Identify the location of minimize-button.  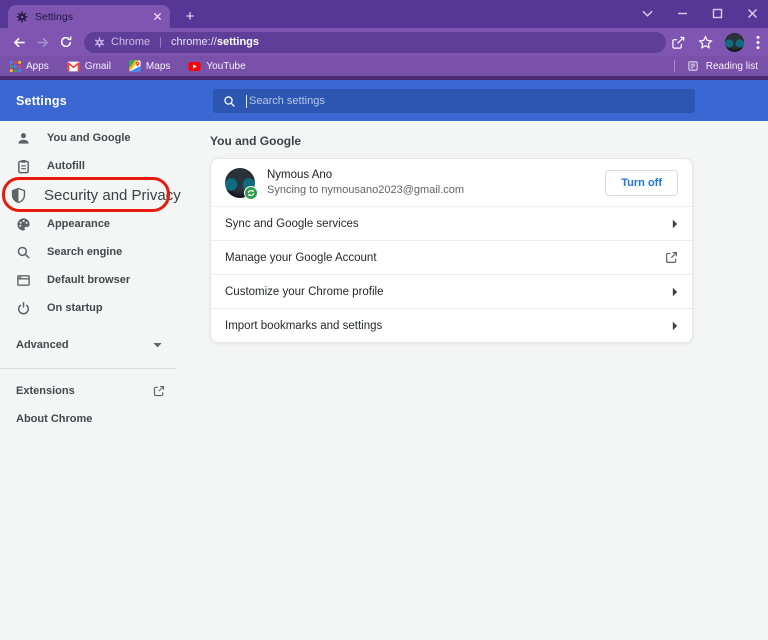
(682, 13).